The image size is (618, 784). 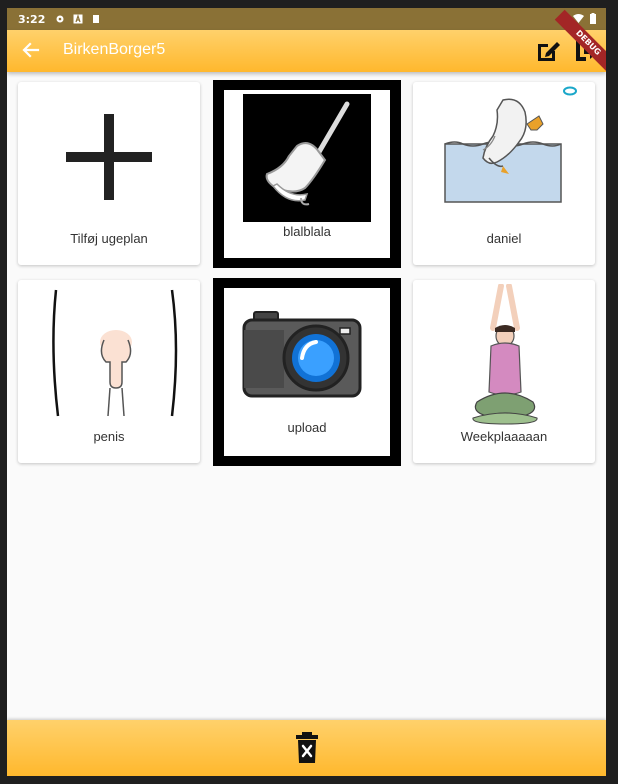 I want to click on bell-icon, so click(x=307, y=158).